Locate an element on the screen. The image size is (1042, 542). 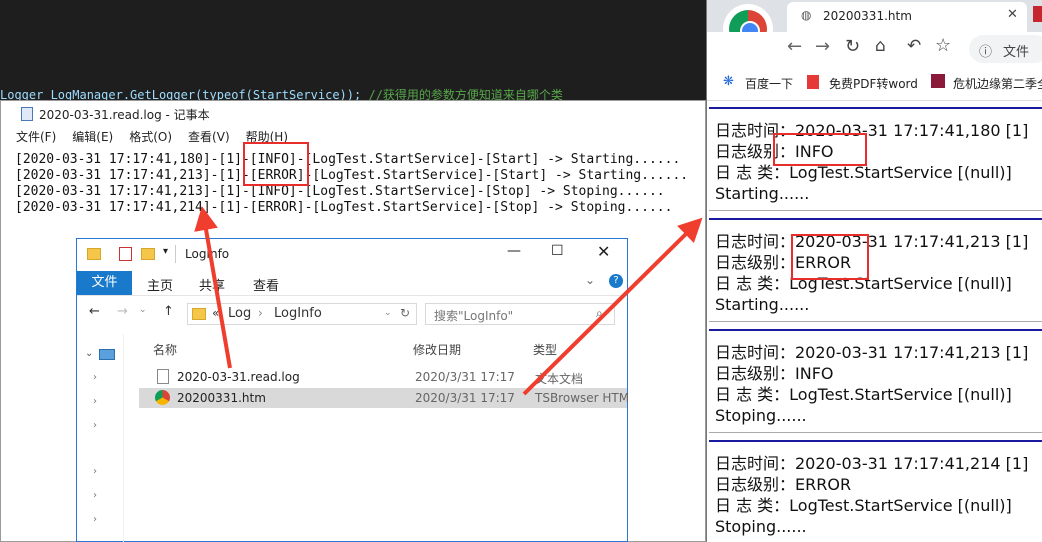
arrow-to-notepad is located at coordinates (213, 287).